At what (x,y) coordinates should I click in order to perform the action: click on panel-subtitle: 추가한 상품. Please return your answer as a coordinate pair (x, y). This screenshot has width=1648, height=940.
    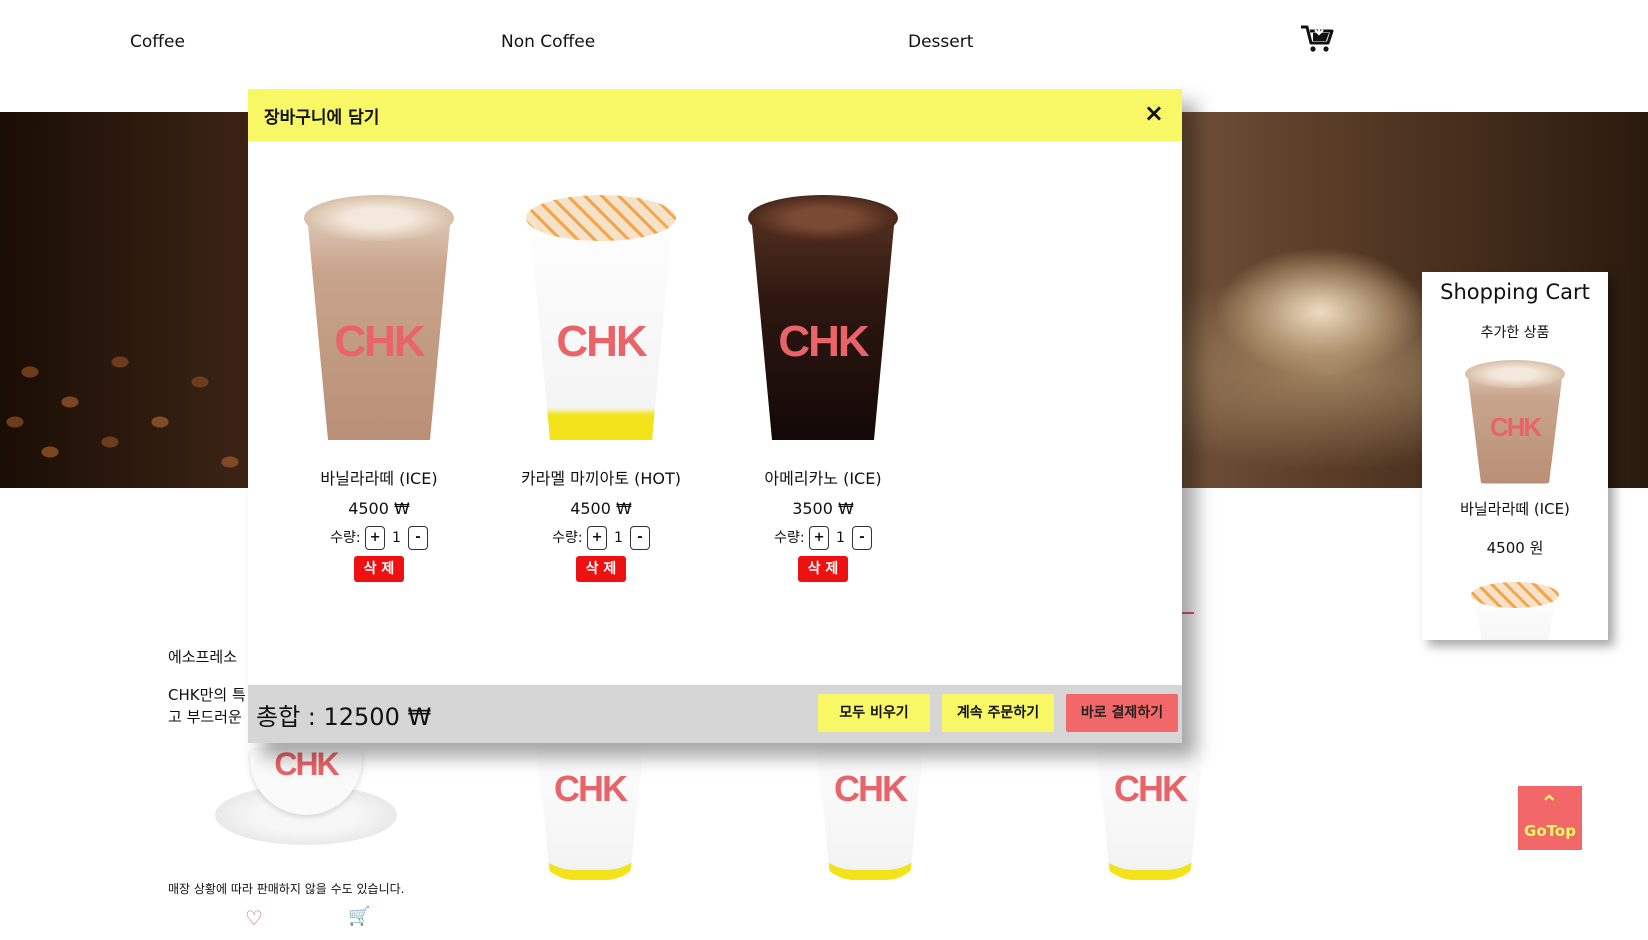
    Looking at the image, I should click on (1515, 333).